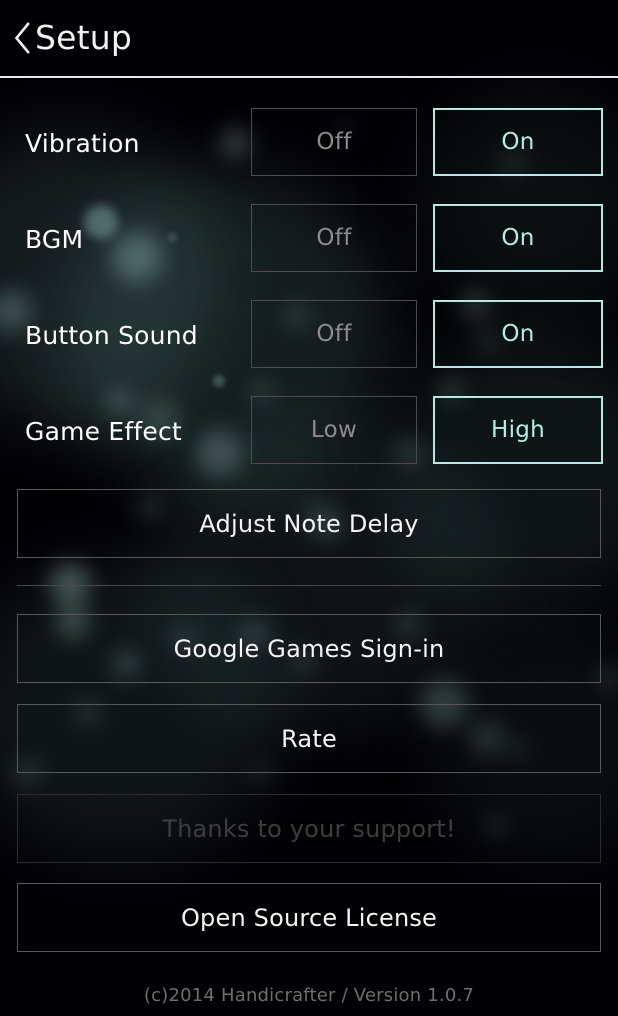  I want to click on button-sound-option-on: On, so click(518, 334).